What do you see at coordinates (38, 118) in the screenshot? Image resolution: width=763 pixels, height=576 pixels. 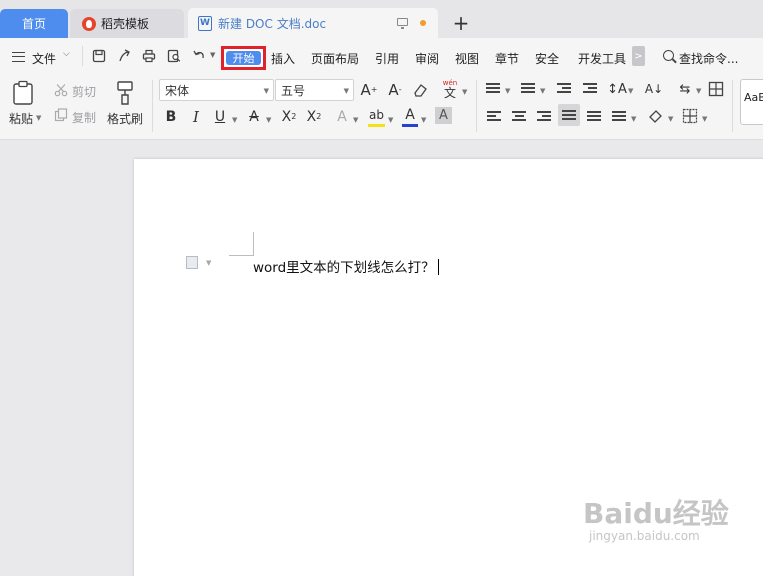 I see `paste-dropdown-arrow: ▼` at bounding box center [38, 118].